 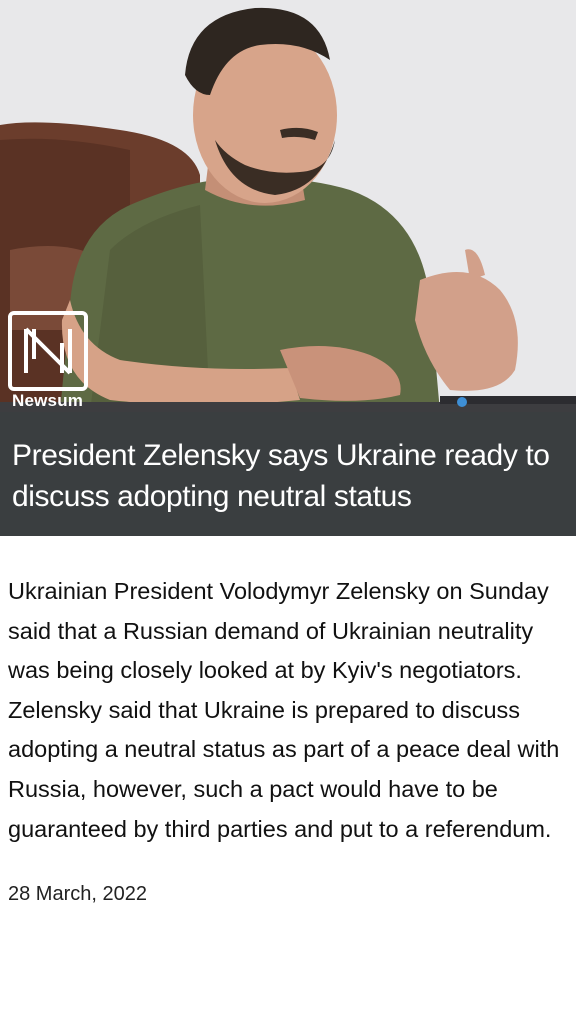 I want to click on newsum-logo: Newsum, so click(x=48, y=360).